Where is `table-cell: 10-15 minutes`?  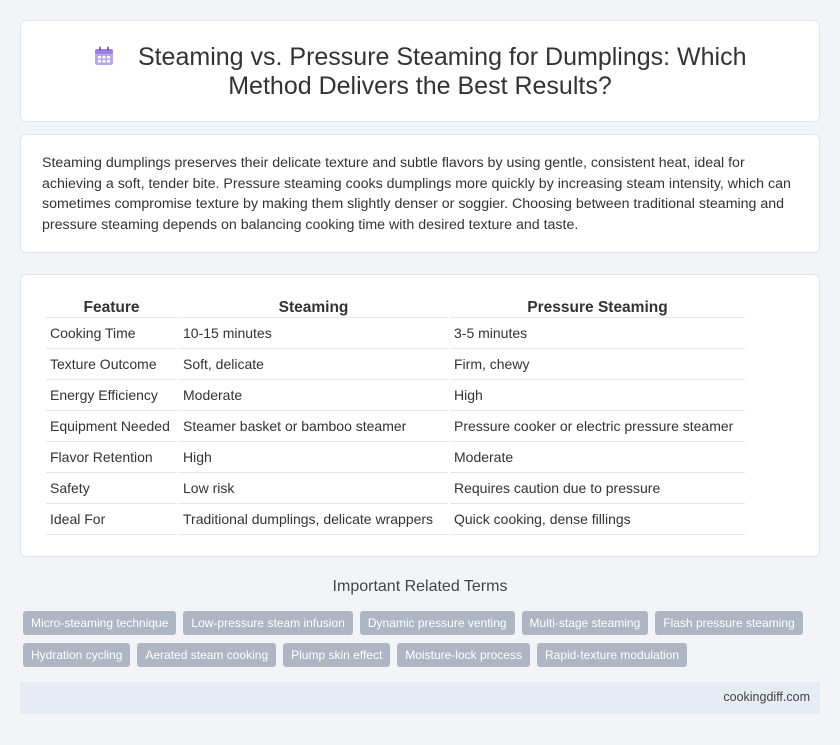 table-cell: 10-15 minutes is located at coordinates (313, 333).